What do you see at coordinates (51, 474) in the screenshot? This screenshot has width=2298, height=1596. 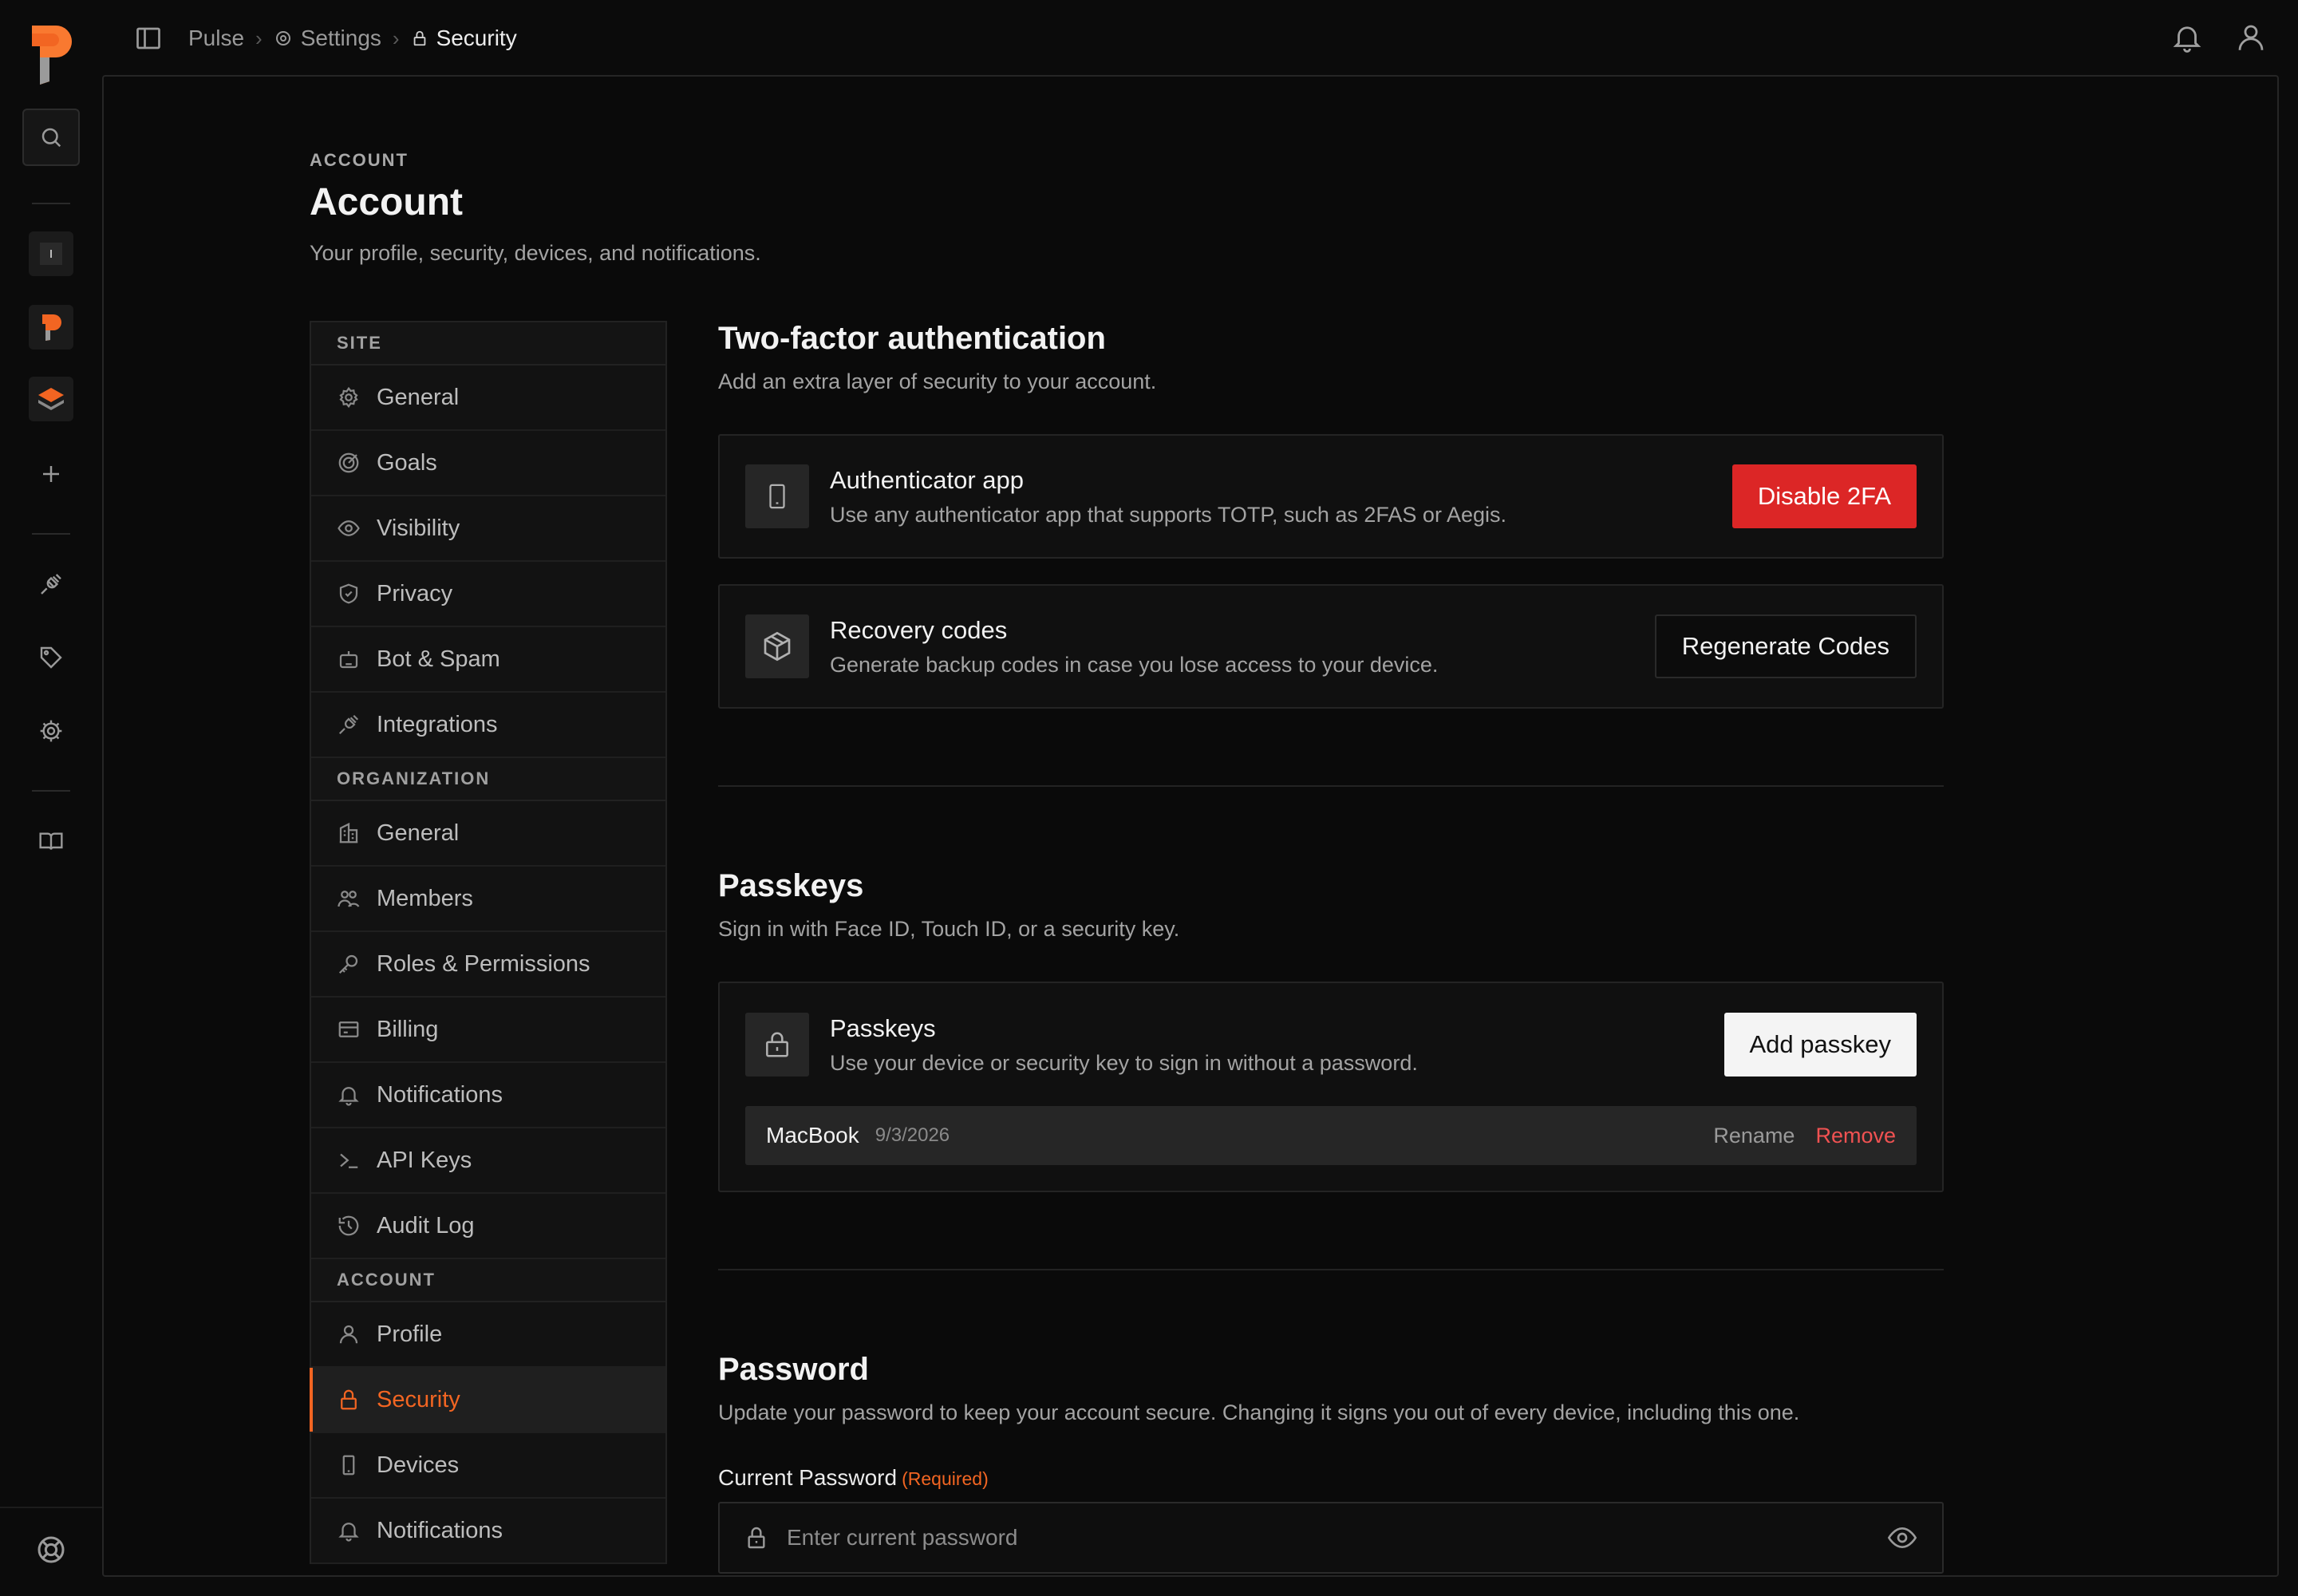 I see `add-site-button` at bounding box center [51, 474].